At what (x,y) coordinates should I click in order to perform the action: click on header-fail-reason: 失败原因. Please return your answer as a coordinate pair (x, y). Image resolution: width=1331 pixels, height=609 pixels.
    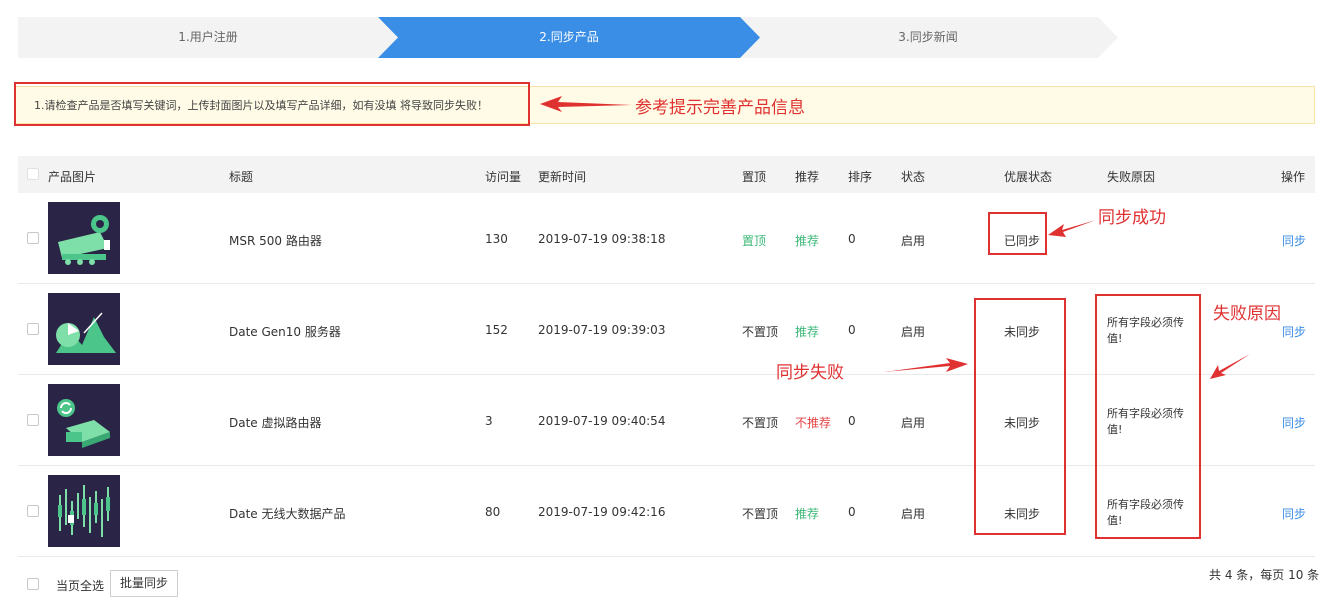
    Looking at the image, I should click on (1131, 177).